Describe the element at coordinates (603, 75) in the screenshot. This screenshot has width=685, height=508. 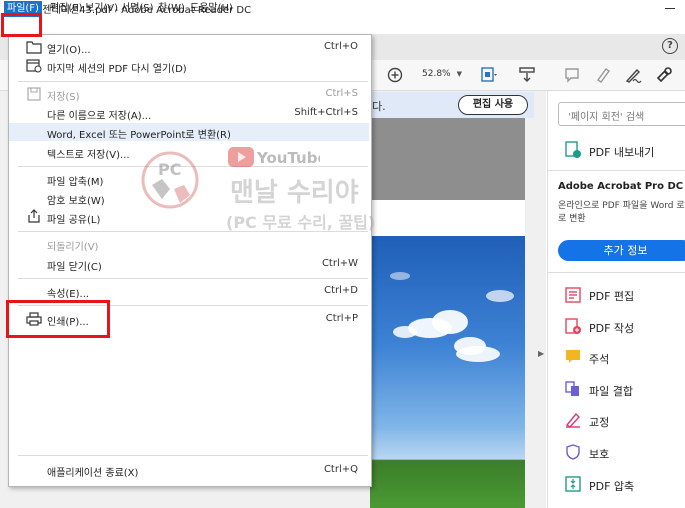
I see `highlight-pen-icon` at that location.